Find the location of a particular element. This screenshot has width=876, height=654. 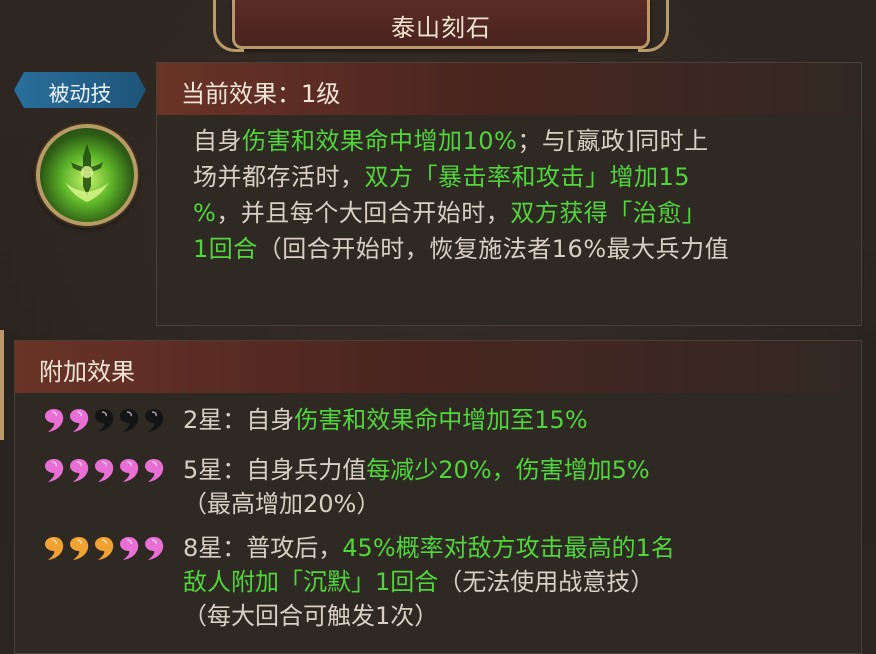

desc-line: 1回合（回合开始时，恢复施法者16%最大兵力值 is located at coordinates (518, 249).